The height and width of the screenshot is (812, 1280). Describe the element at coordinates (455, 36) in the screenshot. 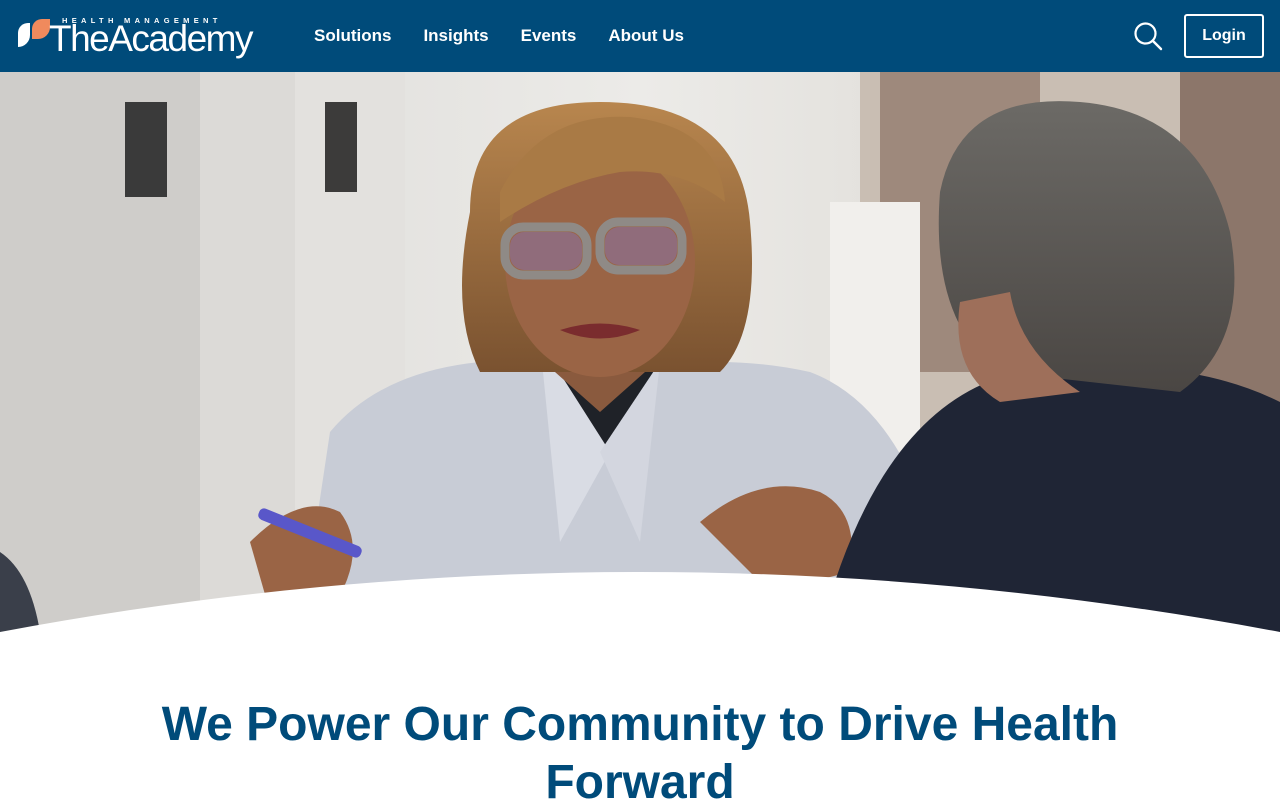

I see `nav-item-insights: Insights` at that location.